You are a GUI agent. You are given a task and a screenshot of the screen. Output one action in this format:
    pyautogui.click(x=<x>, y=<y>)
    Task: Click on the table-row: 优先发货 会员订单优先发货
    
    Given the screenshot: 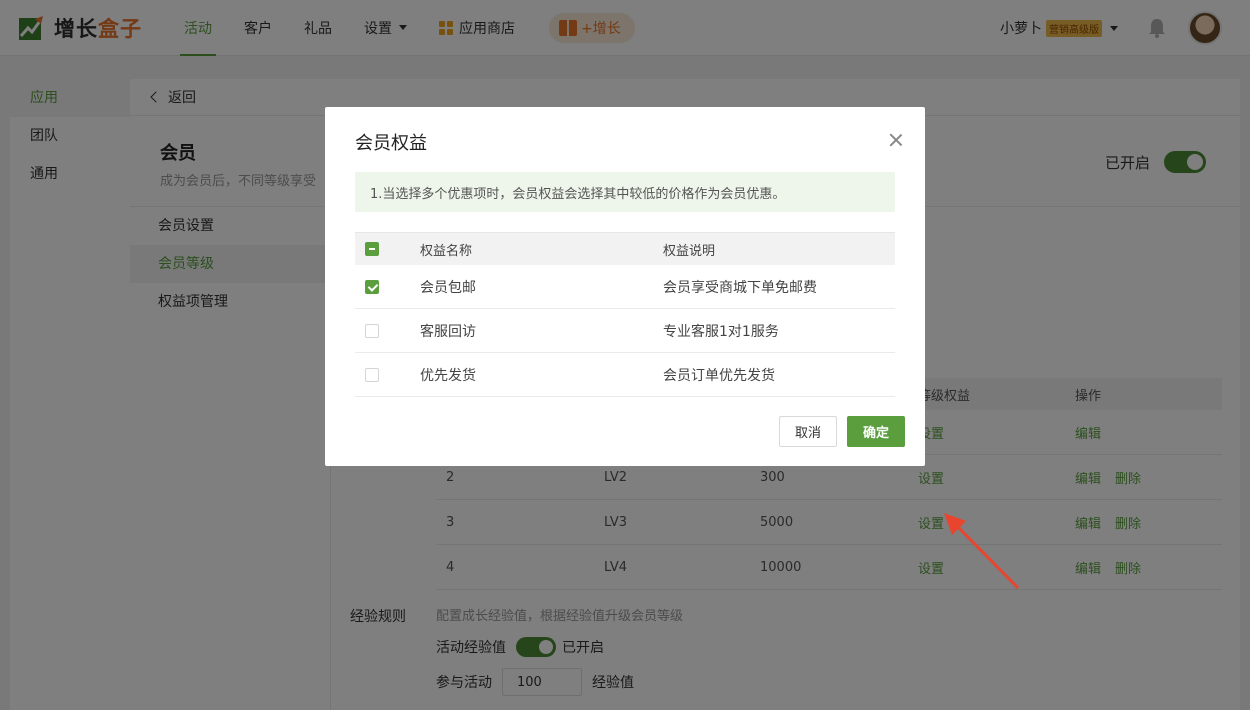 What is the action you would take?
    pyautogui.click(x=625, y=375)
    